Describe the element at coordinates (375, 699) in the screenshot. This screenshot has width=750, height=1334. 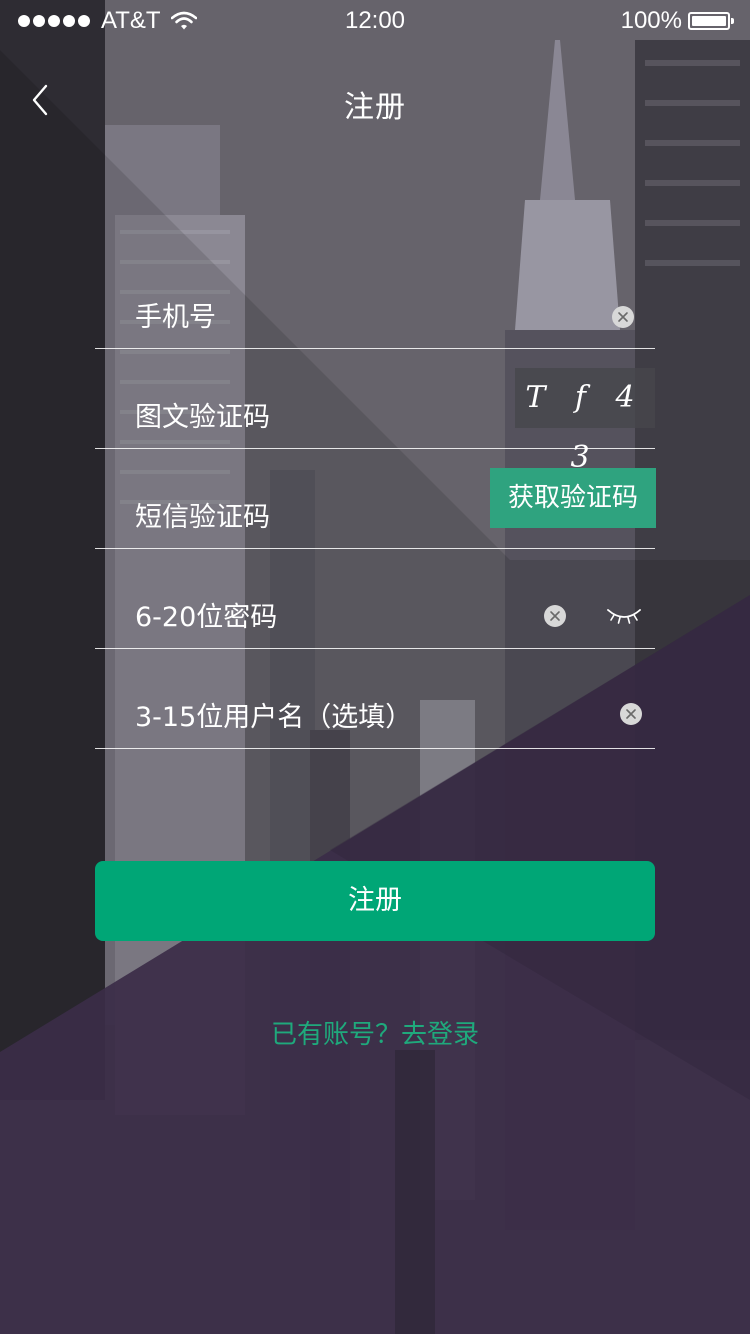
I see `username-field: 3-15位用户名（选填）` at that location.